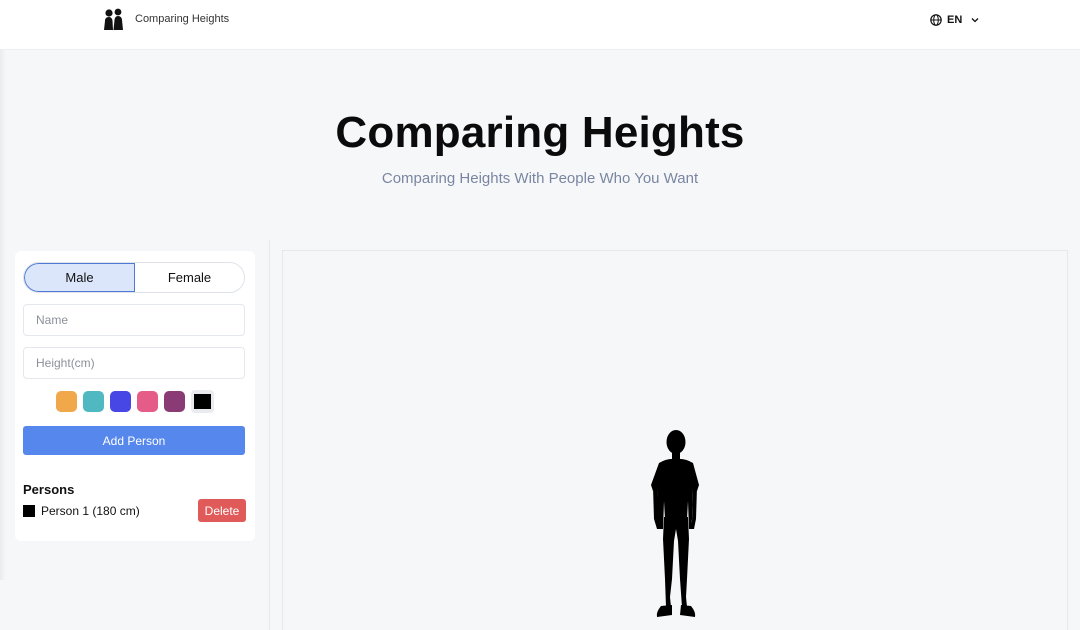 Image resolution: width=1080 pixels, height=630 pixels. Describe the element at coordinates (975, 20) in the screenshot. I see `chevron-down-icon` at that location.